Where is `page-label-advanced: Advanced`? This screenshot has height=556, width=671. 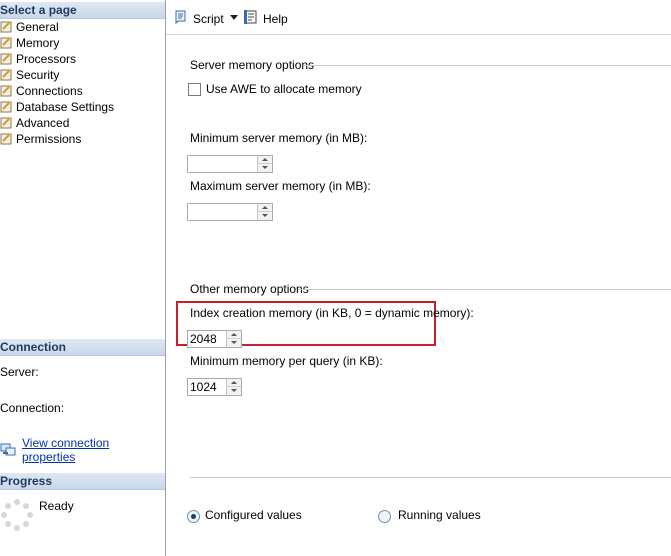
page-label-advanced: Advanced is located at coordinates (43, 123).